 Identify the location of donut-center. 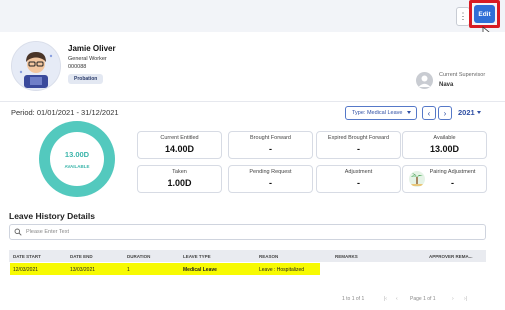
(77, 159).